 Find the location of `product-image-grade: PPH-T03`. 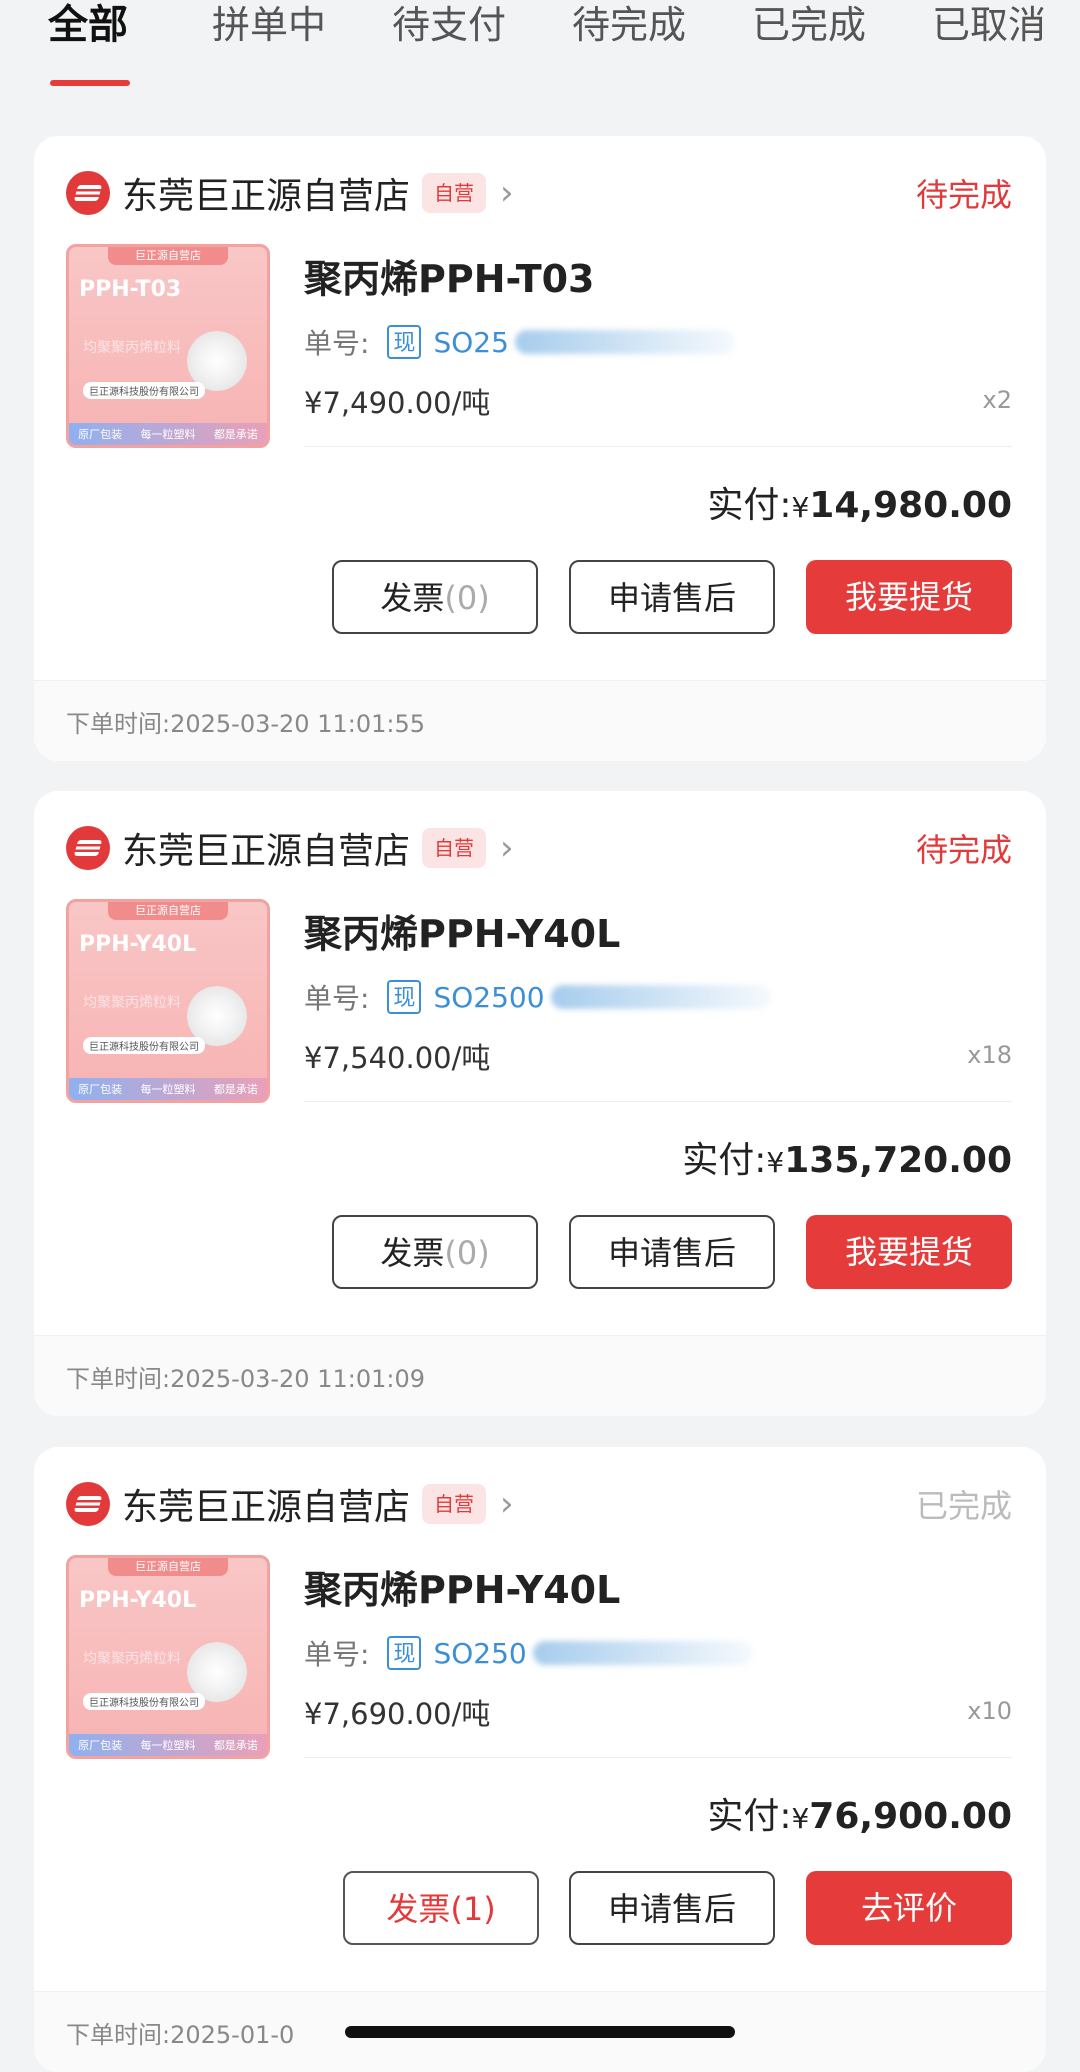

product-image-grade: PPH-T03 is located at coordinates (130, 289).